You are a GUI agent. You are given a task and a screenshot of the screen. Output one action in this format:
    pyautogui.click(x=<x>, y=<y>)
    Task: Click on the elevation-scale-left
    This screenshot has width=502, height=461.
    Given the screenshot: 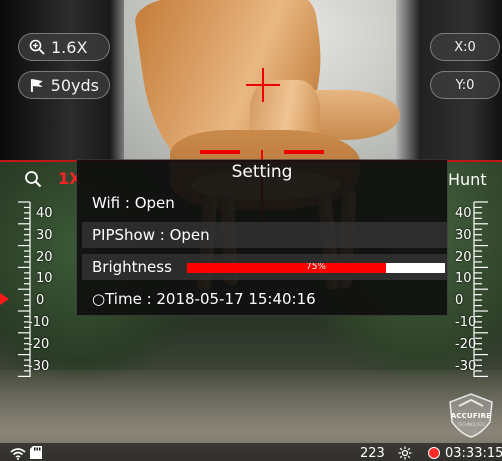 What is the action you would take?
    pyautogui.click(x=30, y=292)
    